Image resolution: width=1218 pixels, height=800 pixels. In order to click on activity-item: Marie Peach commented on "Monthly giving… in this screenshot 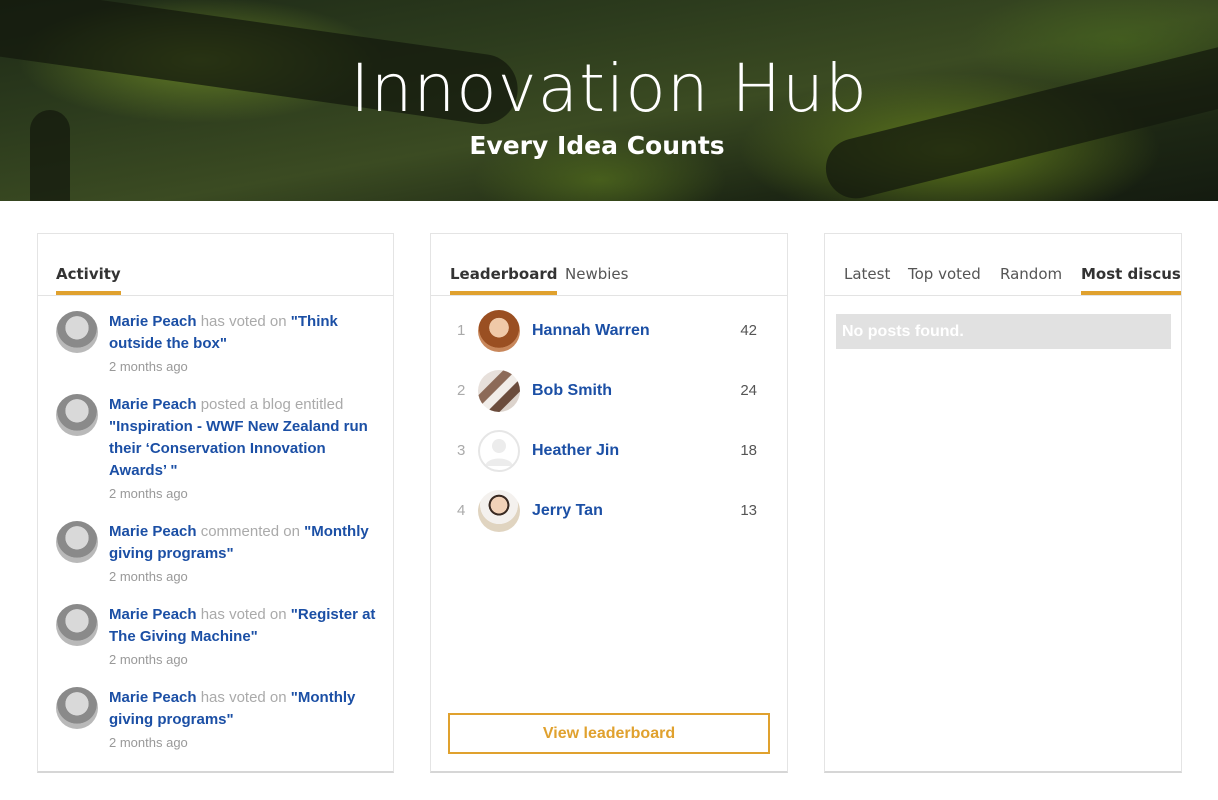, I will do `click(216, 556)`.